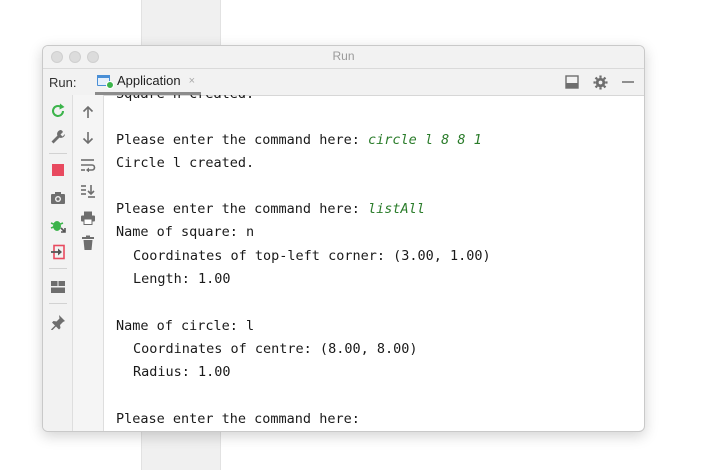  What do you see at coordinates (58, 287) in the screenshot?
I see `layout-icon` at bounding box center [58, 287].